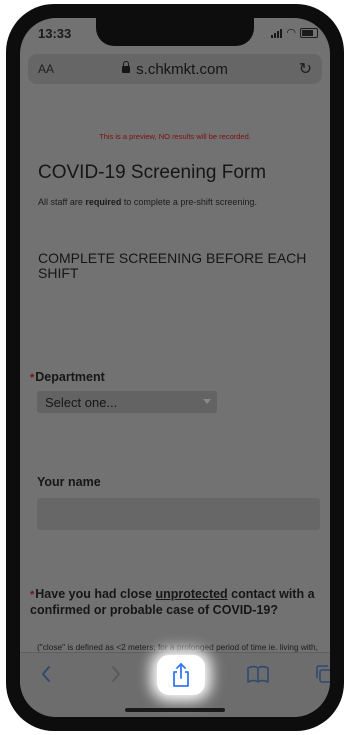  What do you see at coordinates (207, 401) in the screenshot?
I see `chevron-down-icon` at bounding box center [207, 401].